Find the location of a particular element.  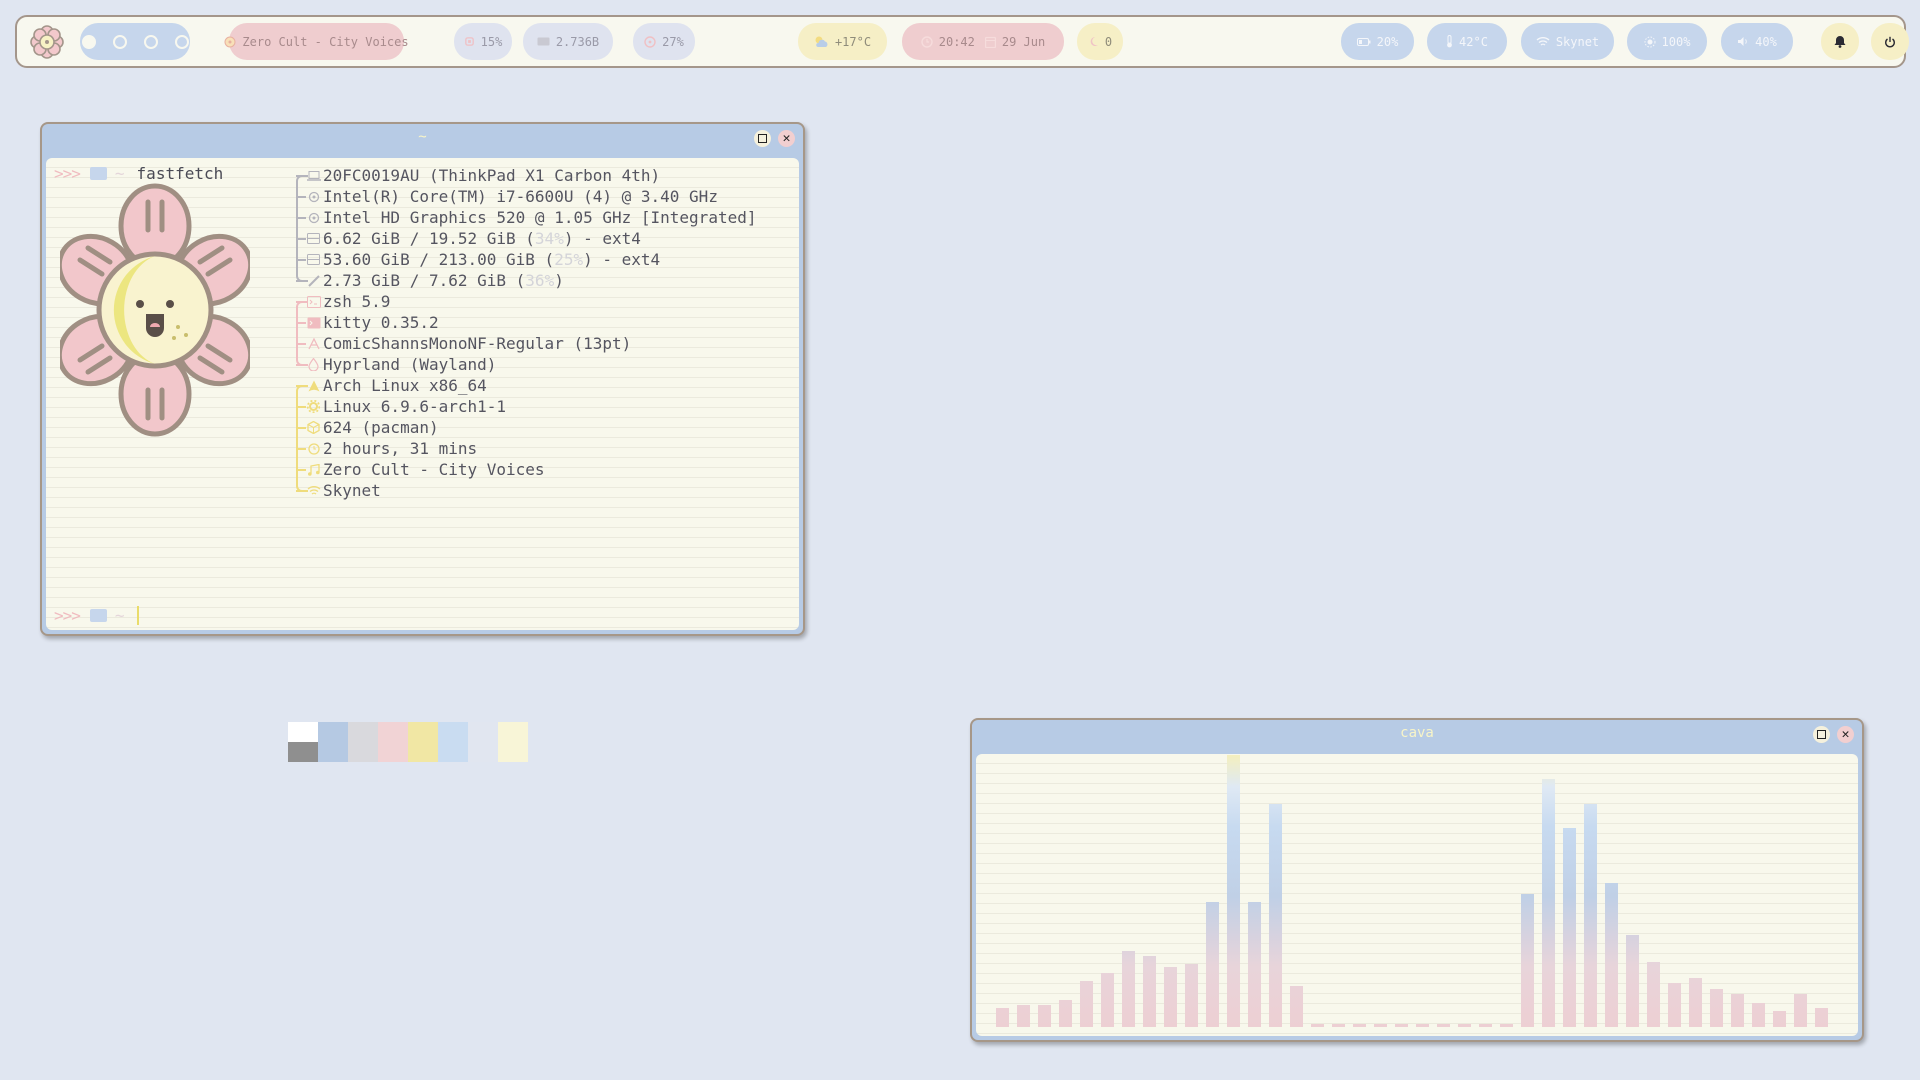

laptop-icon is located at coordinates (313, 175).